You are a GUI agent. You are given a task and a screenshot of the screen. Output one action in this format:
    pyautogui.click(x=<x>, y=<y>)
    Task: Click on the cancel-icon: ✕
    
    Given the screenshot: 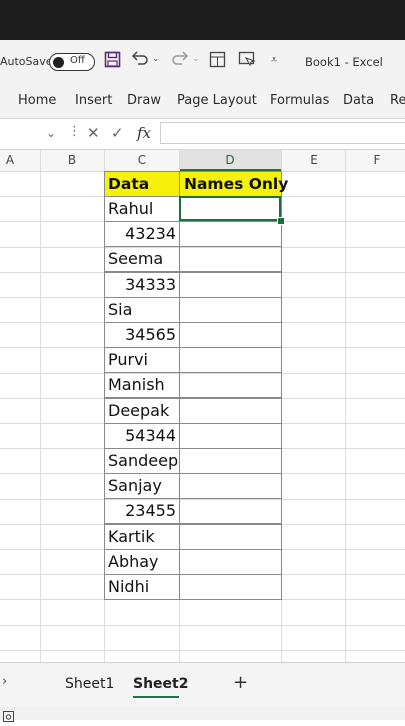 What is the action you would take?
    pyautogui.click(x=93, y=133)
    